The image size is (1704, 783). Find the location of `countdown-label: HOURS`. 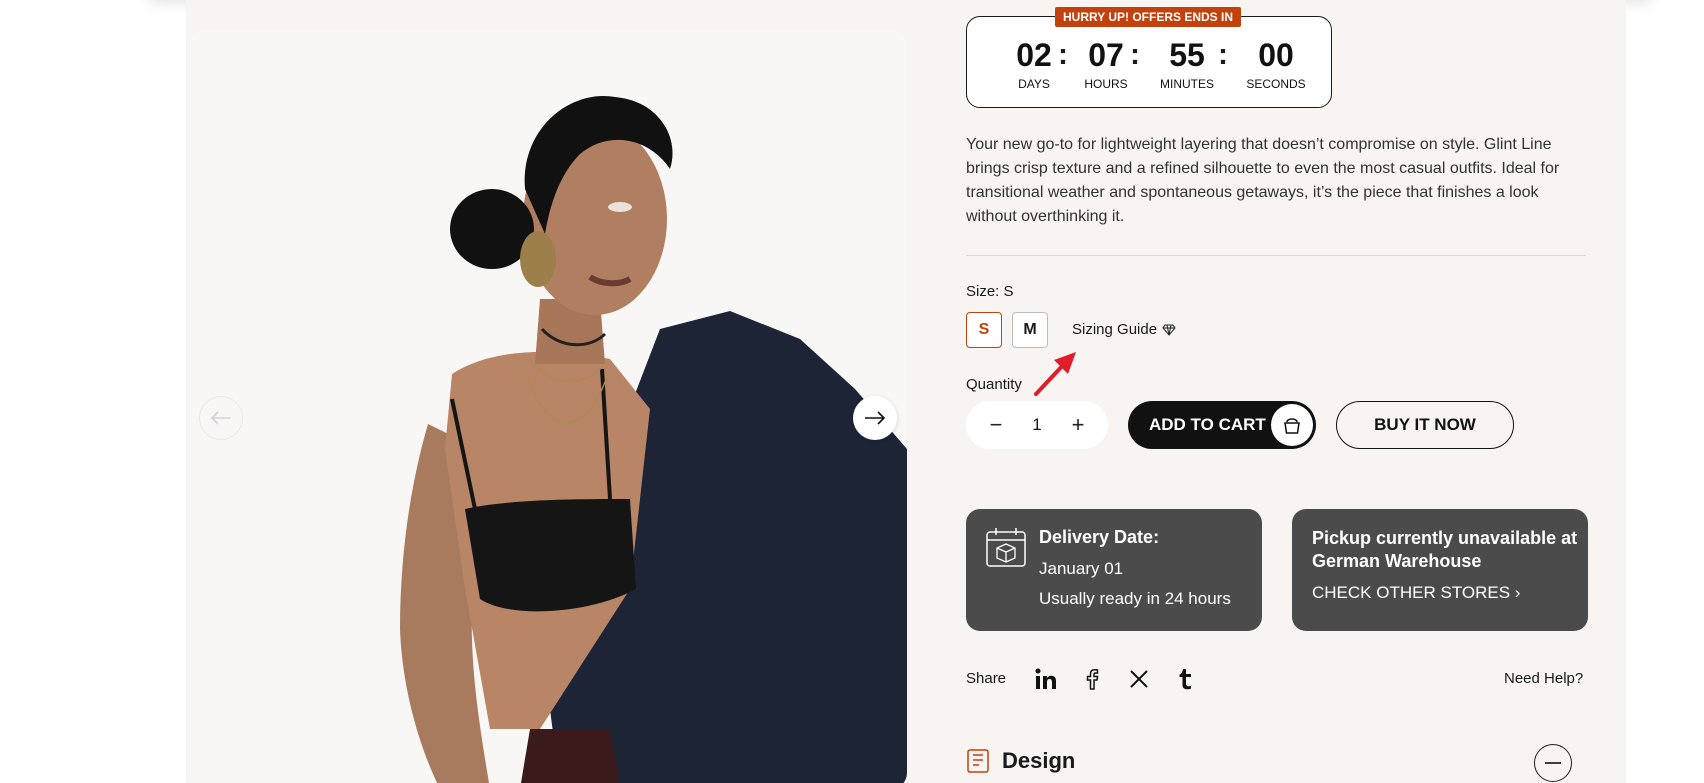

countdown-label: HOURS is located at coordinates (1106, 84).